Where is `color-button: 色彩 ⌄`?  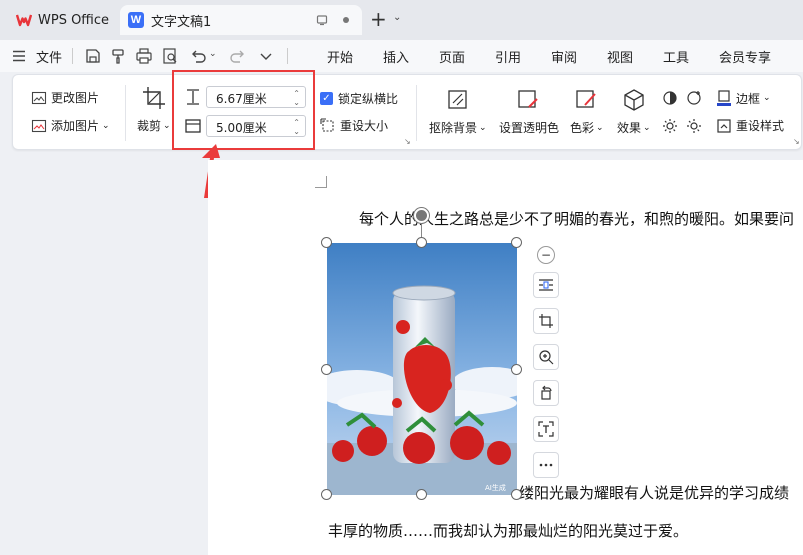
color-button: 色彩 ⌄ is located at coordinates (587, 111).